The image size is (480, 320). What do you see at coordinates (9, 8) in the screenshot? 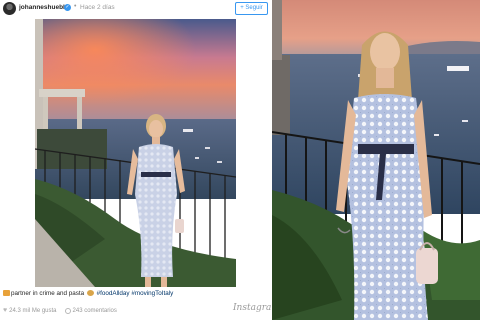
I see `avatar` at bounding box center [9, 8].